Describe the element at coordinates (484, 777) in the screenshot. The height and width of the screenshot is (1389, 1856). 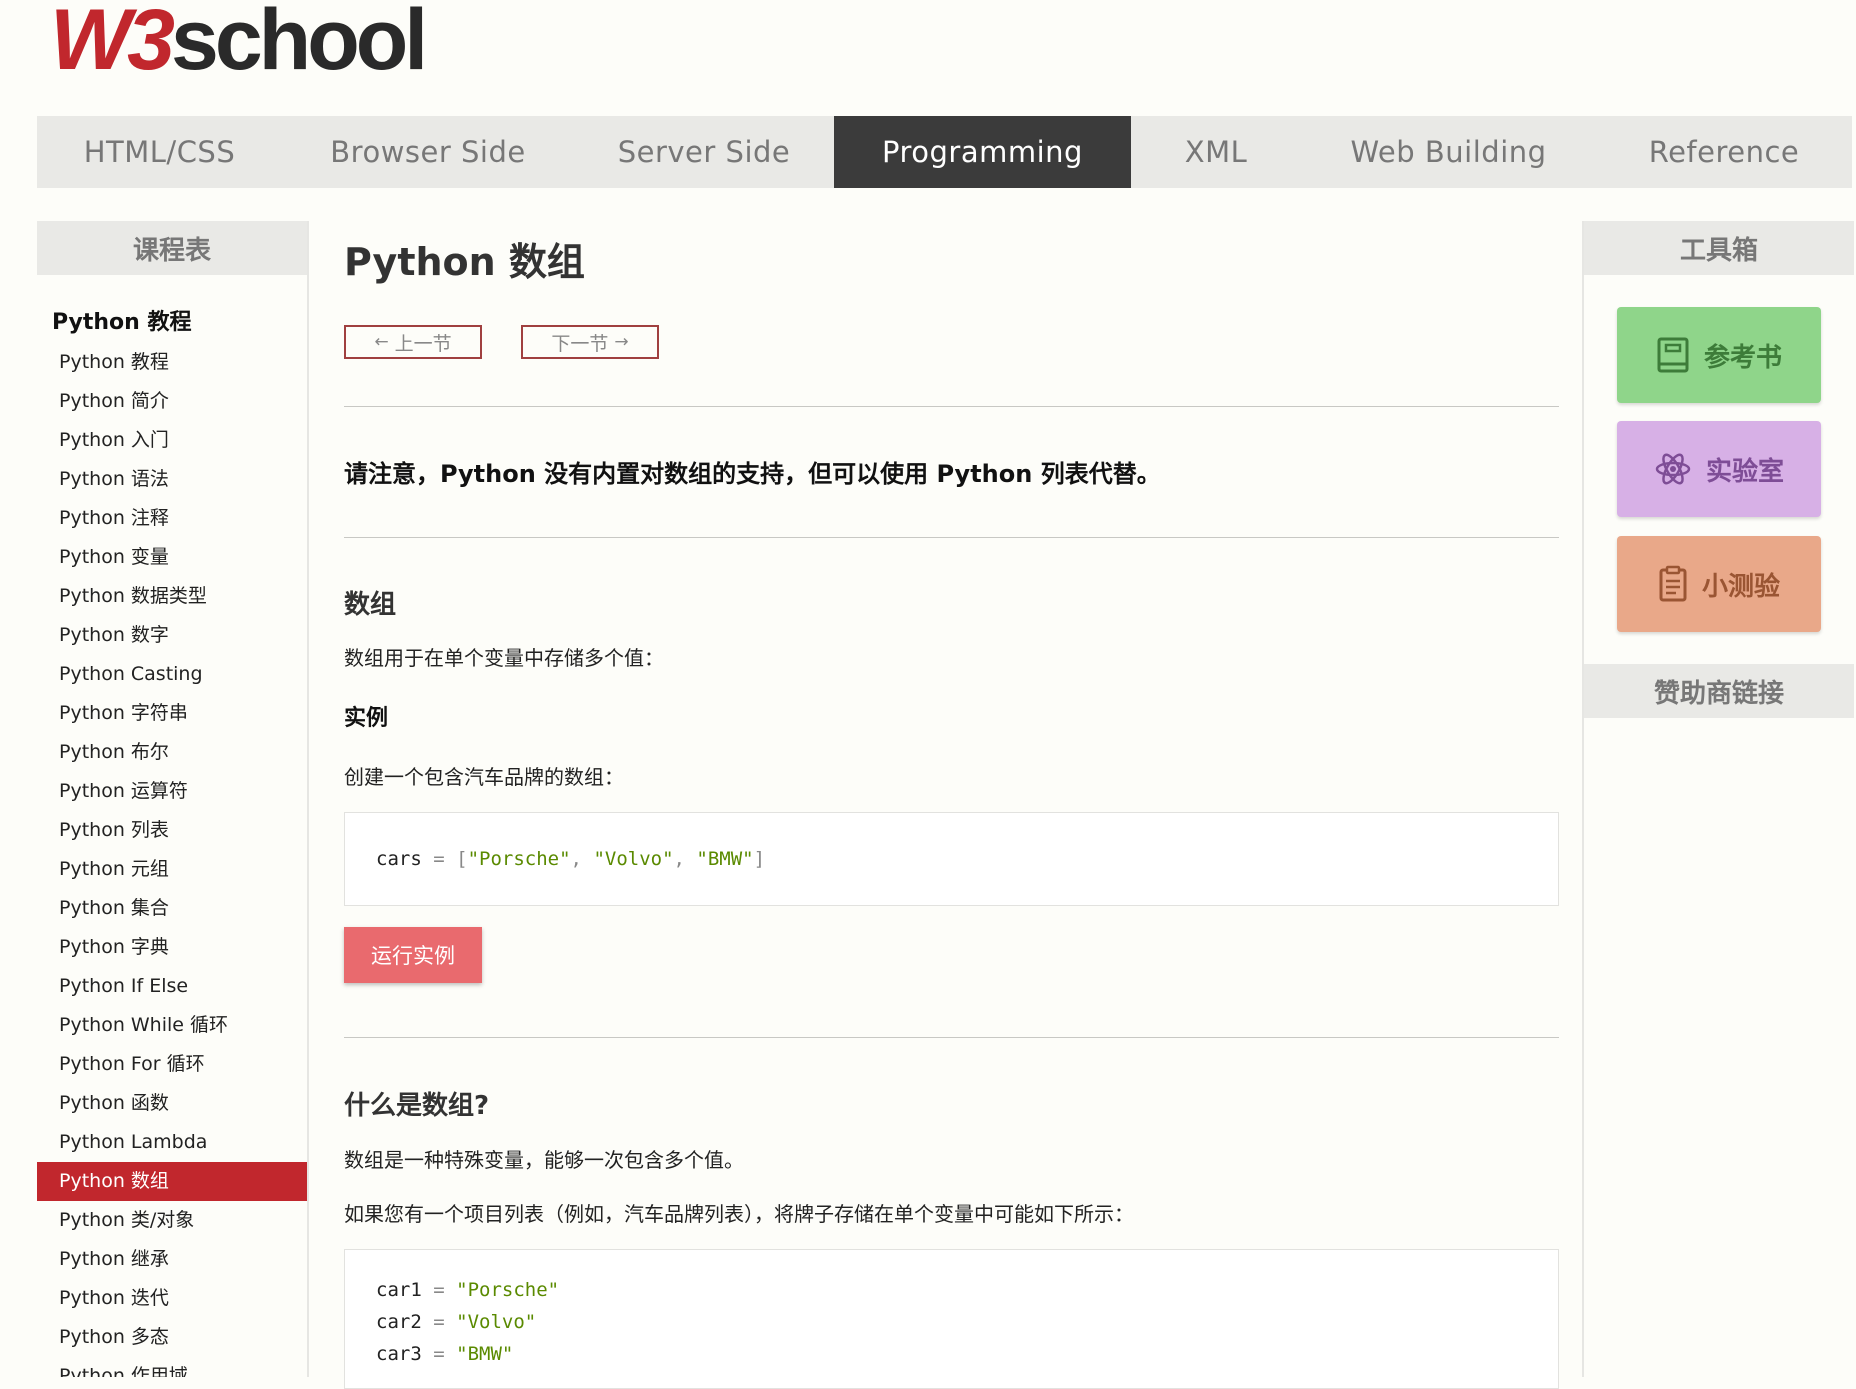
I see `example-text: 创建一个包含汽车品牌的数组：` at that location.